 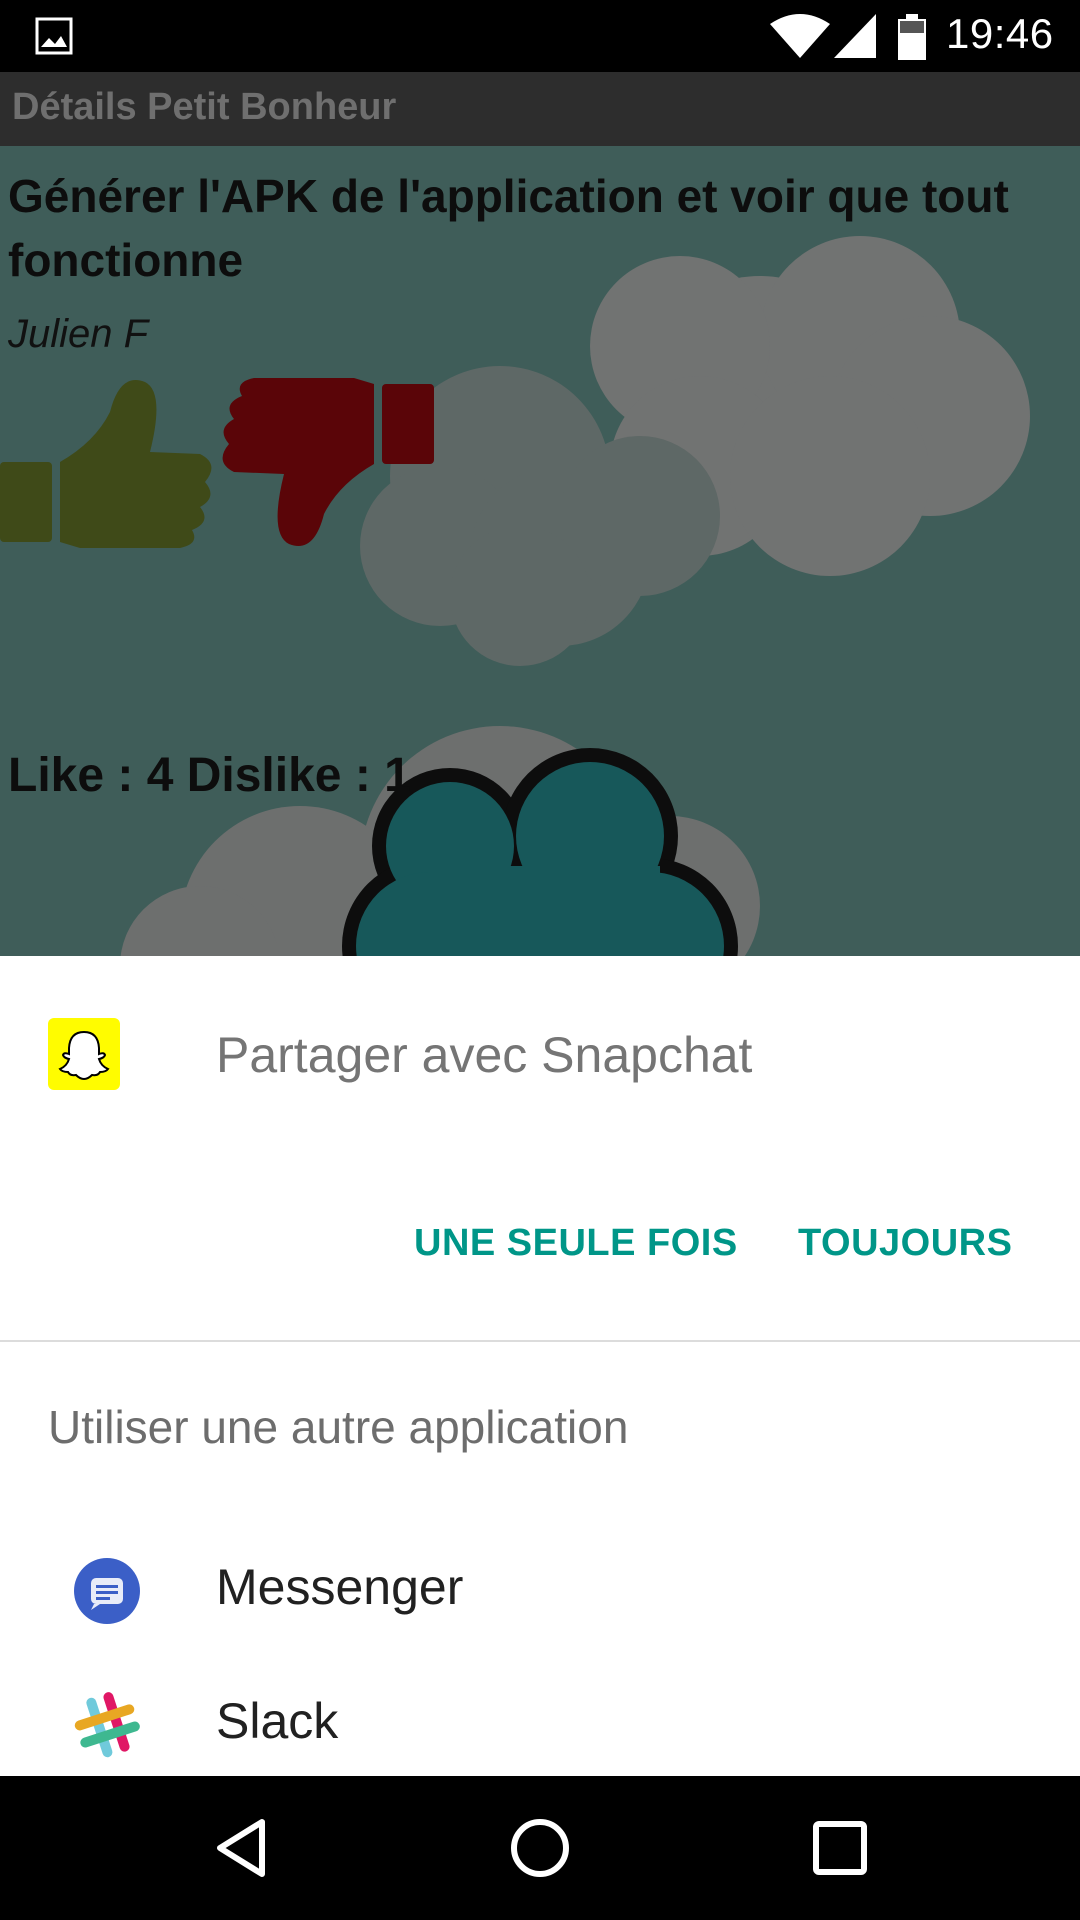 What do you see at coordinates (912, 37) in the screenshot?
I see `battery-icon` at bounding box center [912, 37].